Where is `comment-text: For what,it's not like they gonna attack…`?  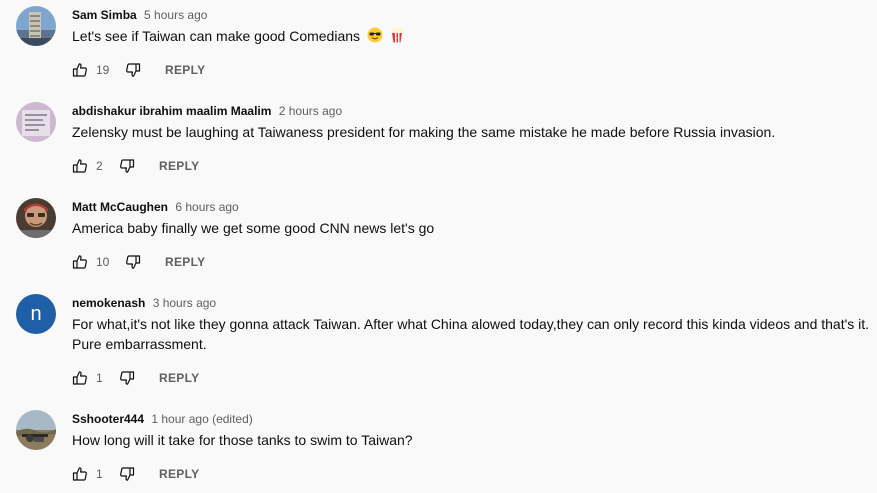
comment-text: For what,it's not like they gonna attack… is located at coordinates (471, 334).